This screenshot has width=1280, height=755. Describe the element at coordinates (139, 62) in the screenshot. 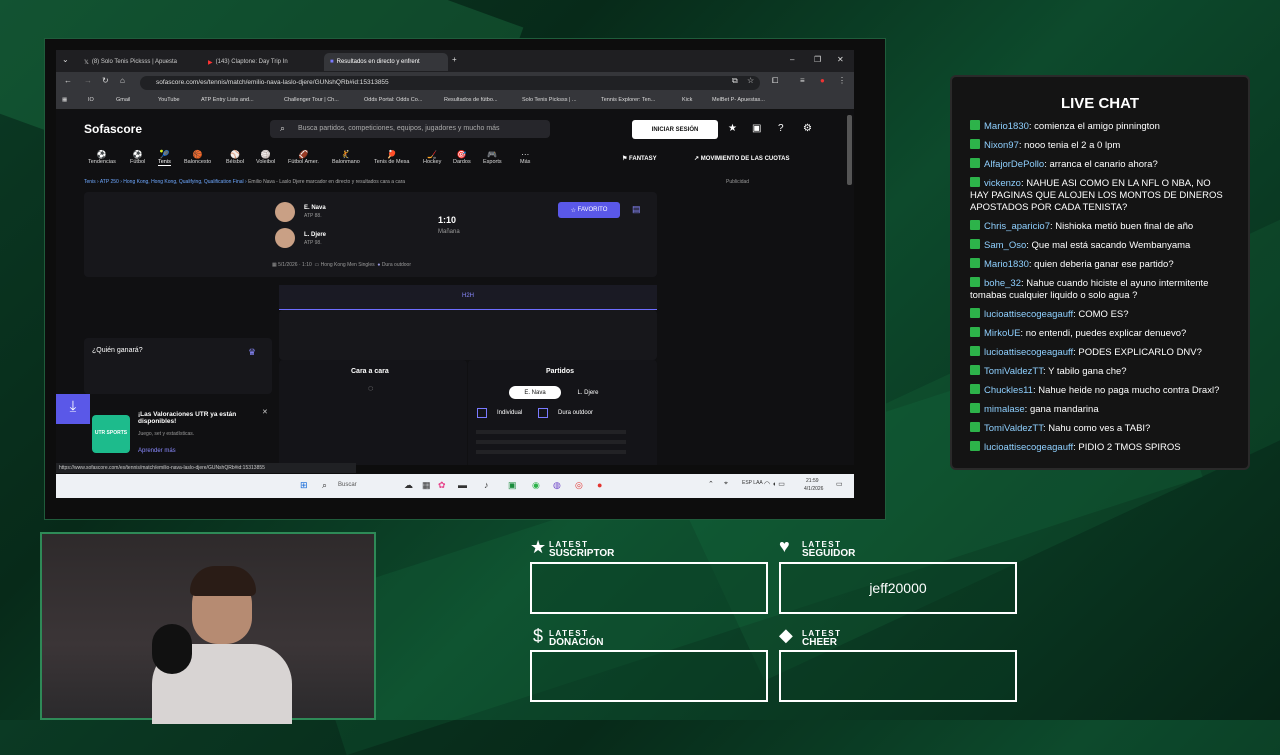

I see `tab-solo-tenis: 𝕏 (8) Solo Tenis Picksss | Apuesta` at that location.